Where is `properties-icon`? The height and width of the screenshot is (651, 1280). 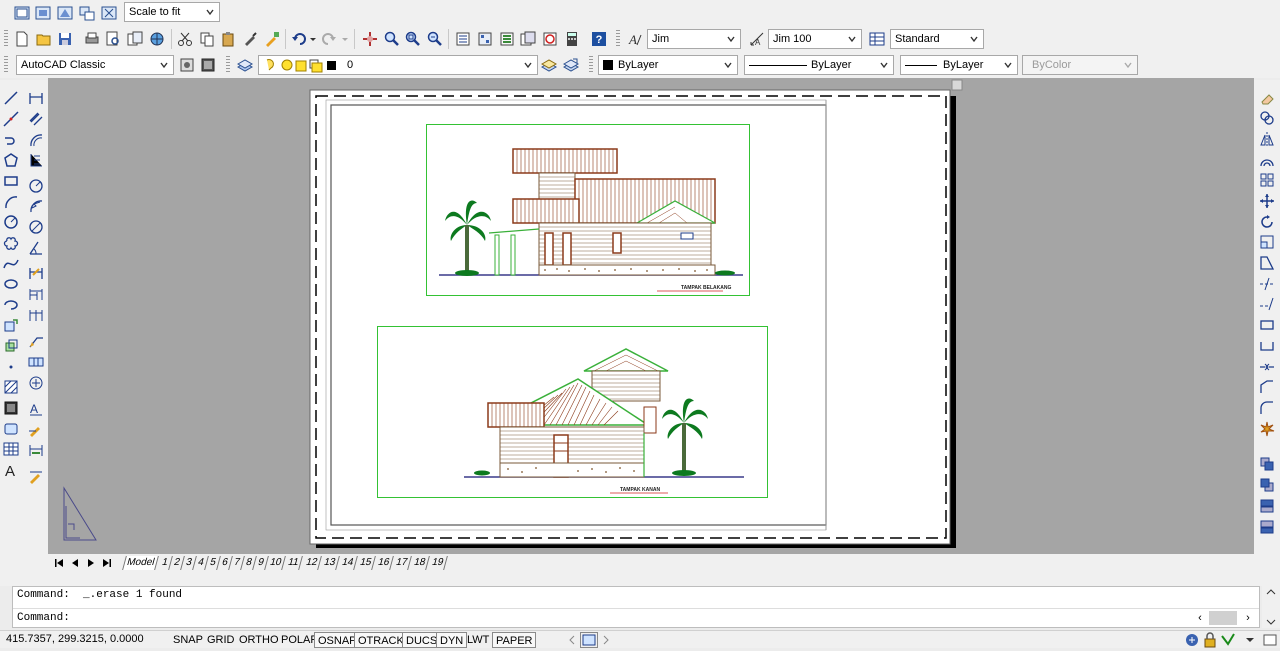
properties-icon is located at coordinates (463, 39).